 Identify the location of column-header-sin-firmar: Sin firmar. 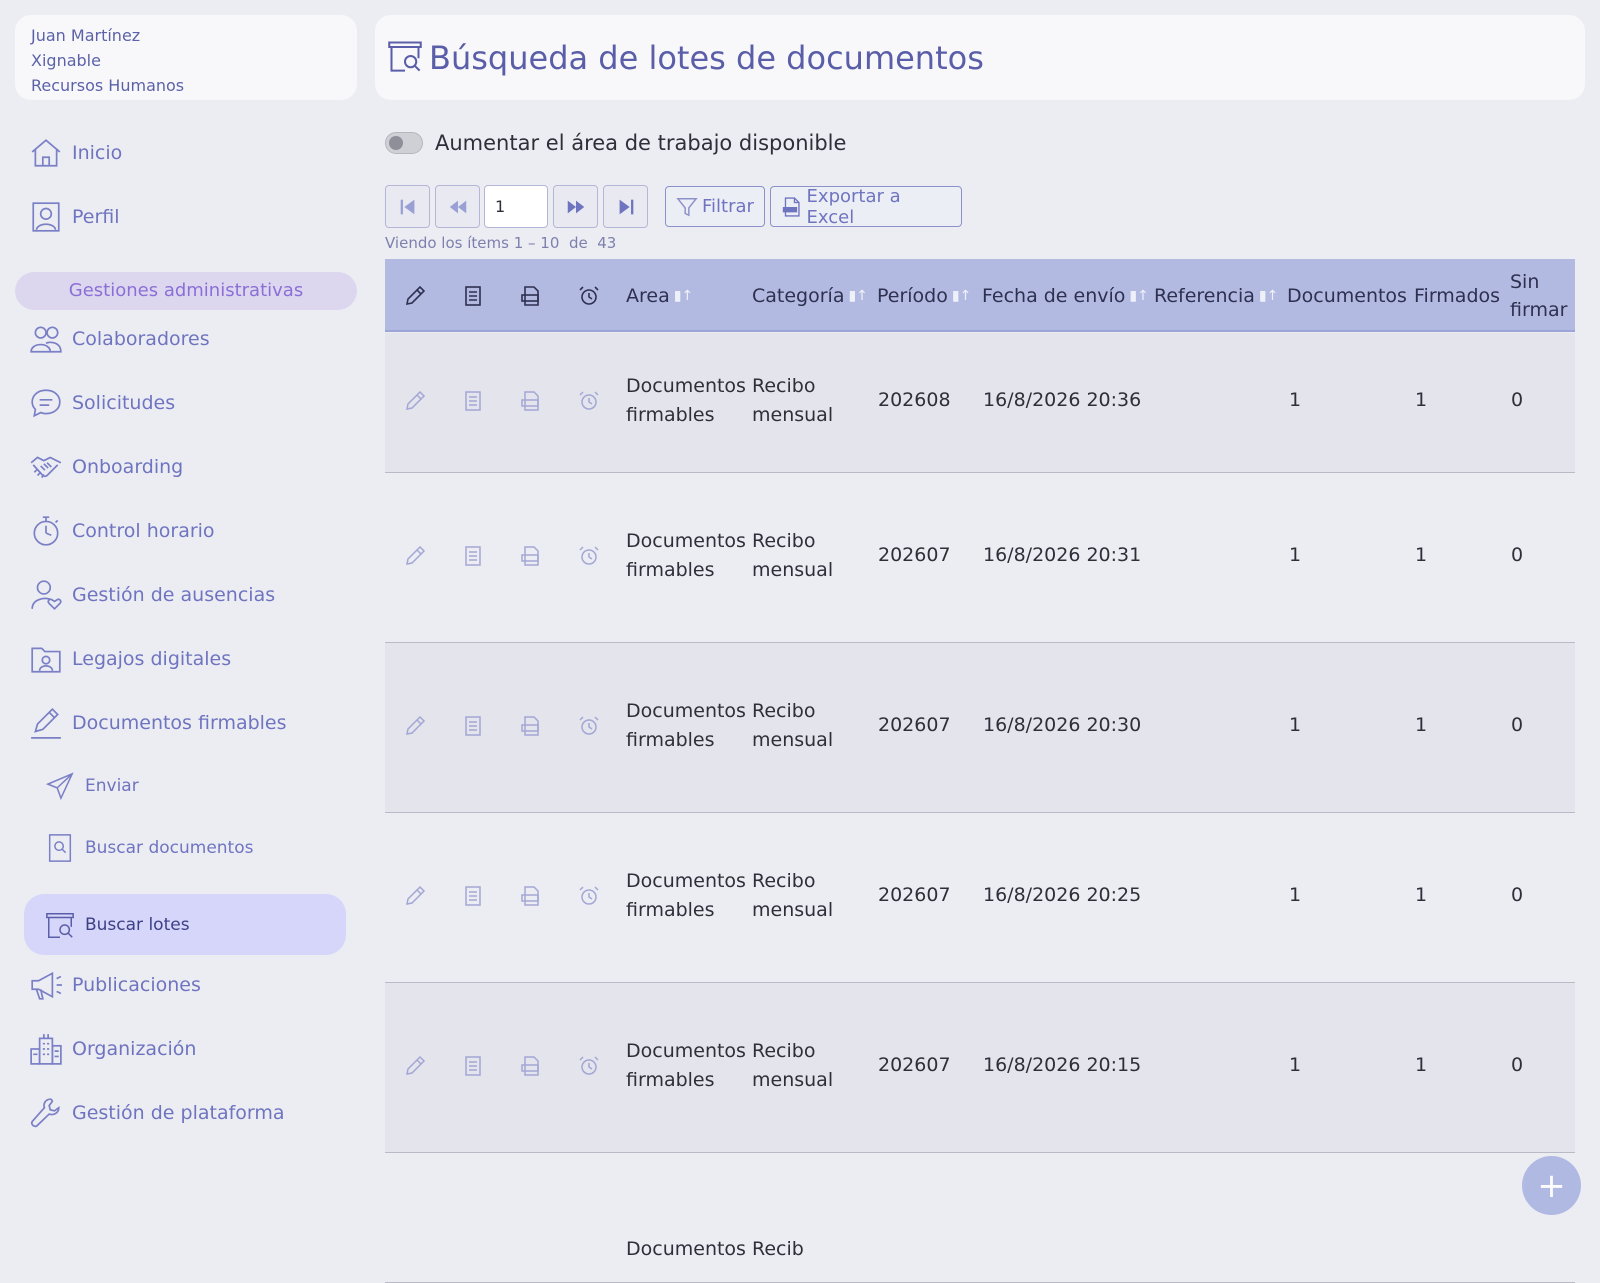
(1538, 295).